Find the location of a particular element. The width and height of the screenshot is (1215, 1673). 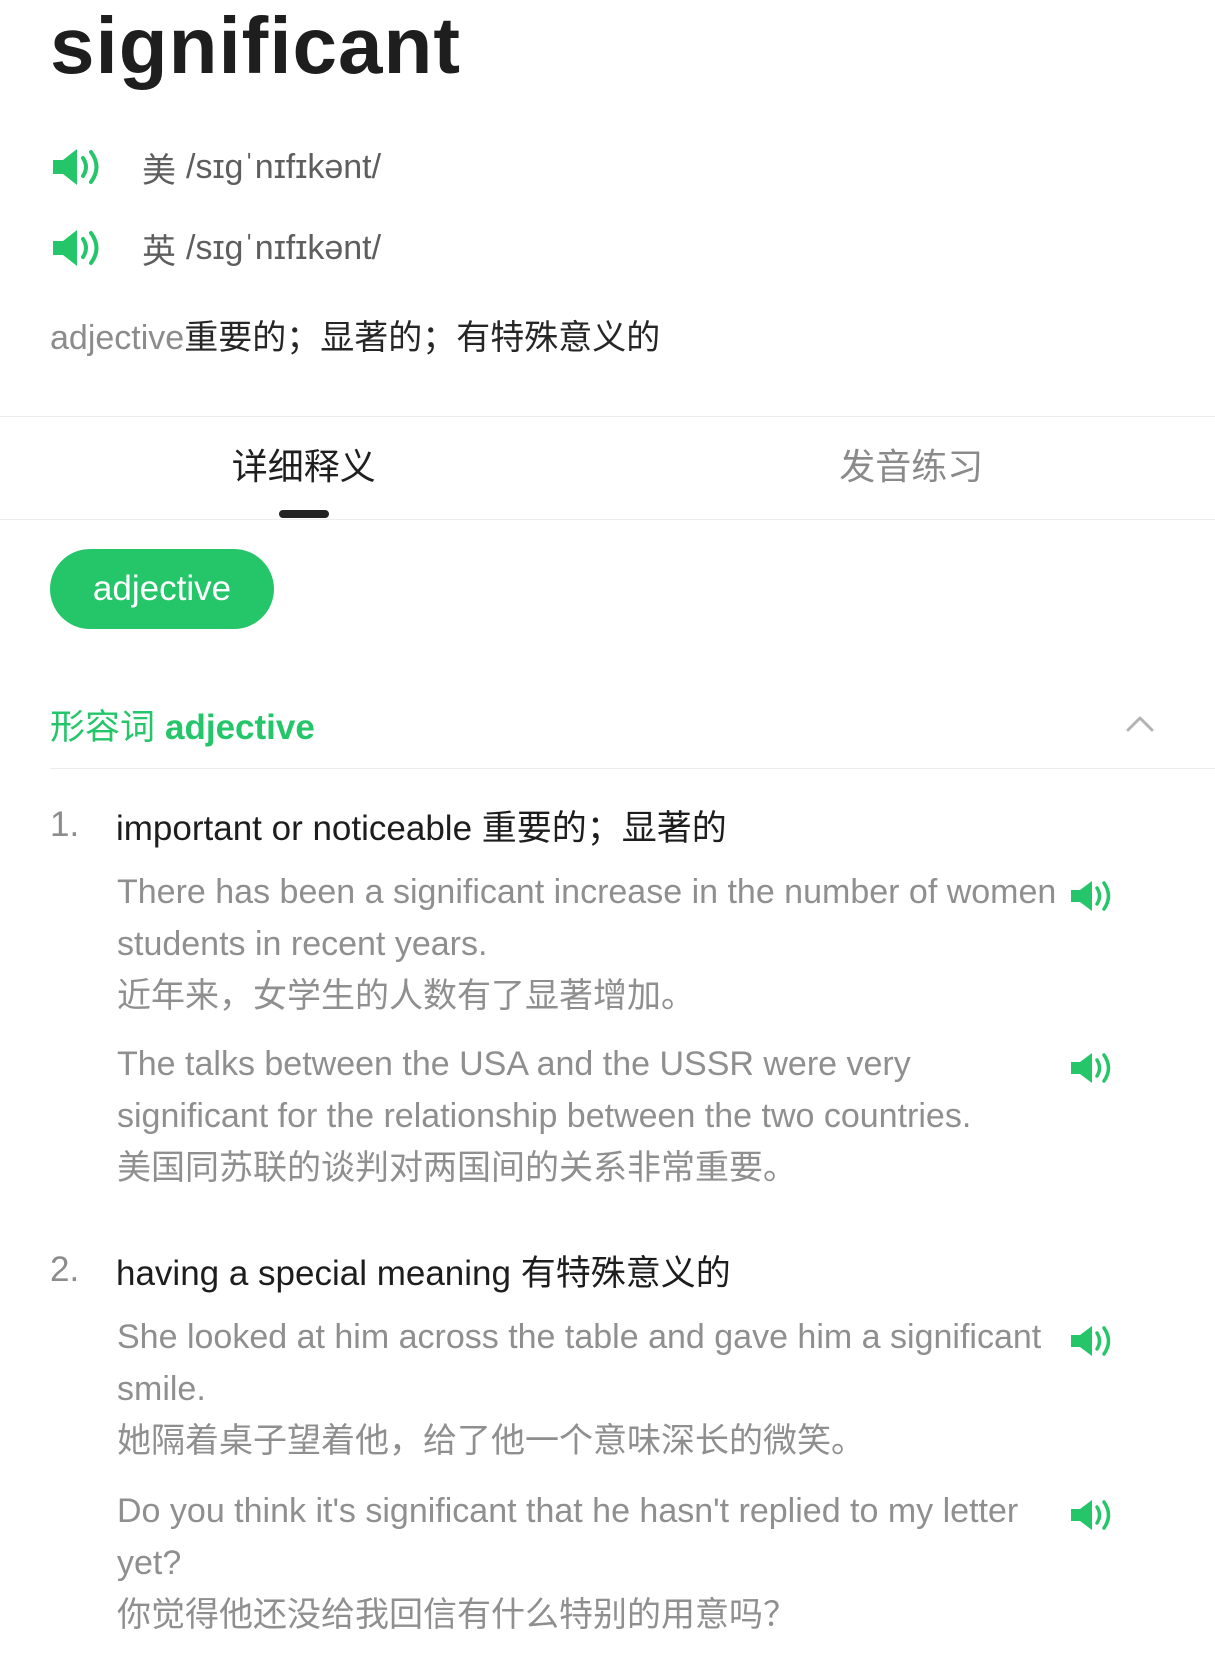

example-zh: 美国同苏联的谈判对两国间的关系非常重要。 is located at coordinates (457, 1168).